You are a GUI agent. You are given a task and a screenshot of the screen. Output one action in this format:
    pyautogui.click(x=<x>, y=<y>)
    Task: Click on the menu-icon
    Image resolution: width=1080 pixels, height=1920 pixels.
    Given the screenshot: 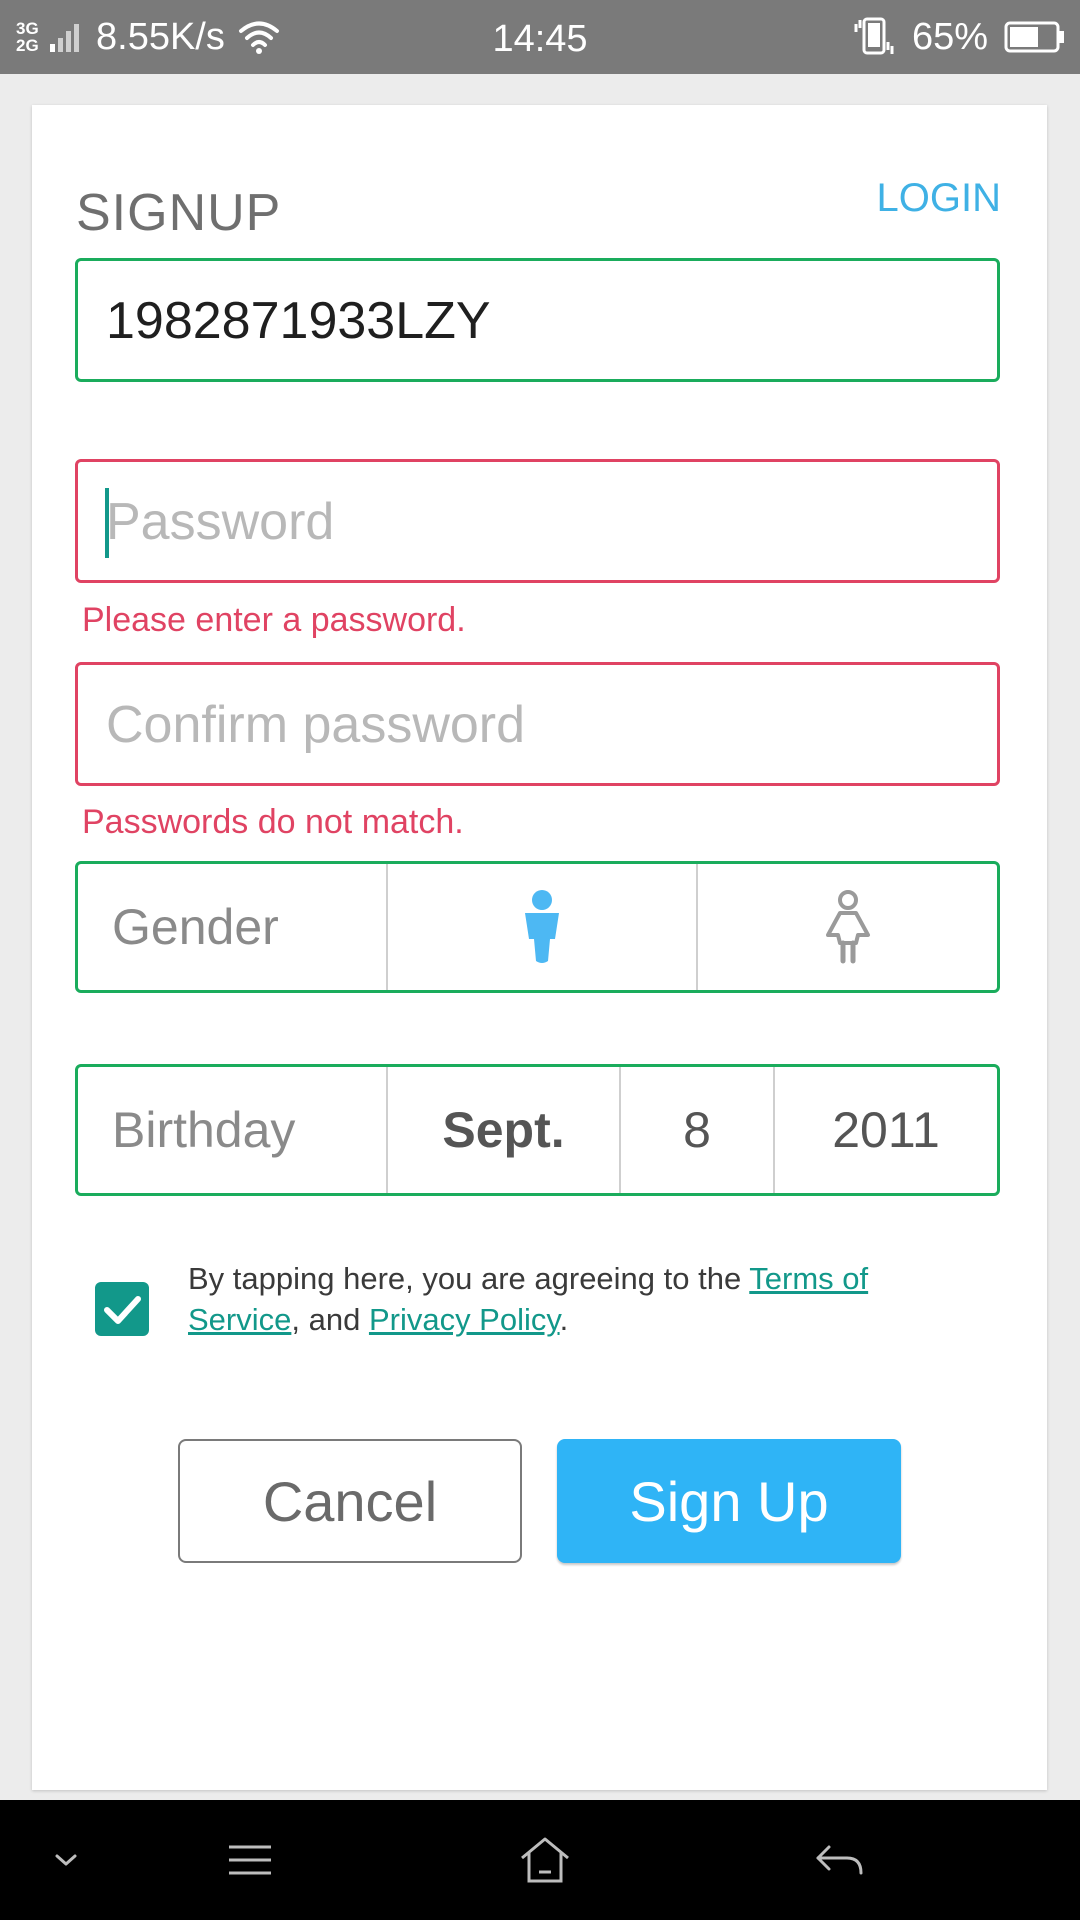 What is the action you would take?
    pyautogui.click(x=250, y=1860)
    